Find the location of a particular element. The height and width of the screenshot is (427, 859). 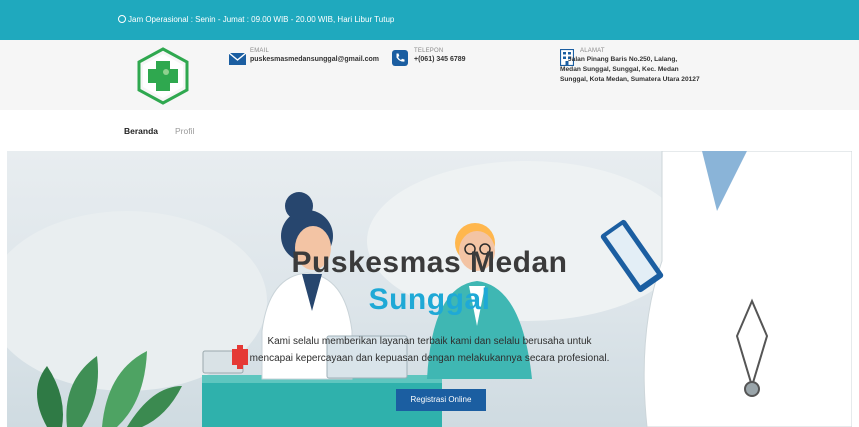

email-value: puskesmasmedansunggal@gmail.com is located at coordinates (314, 59).